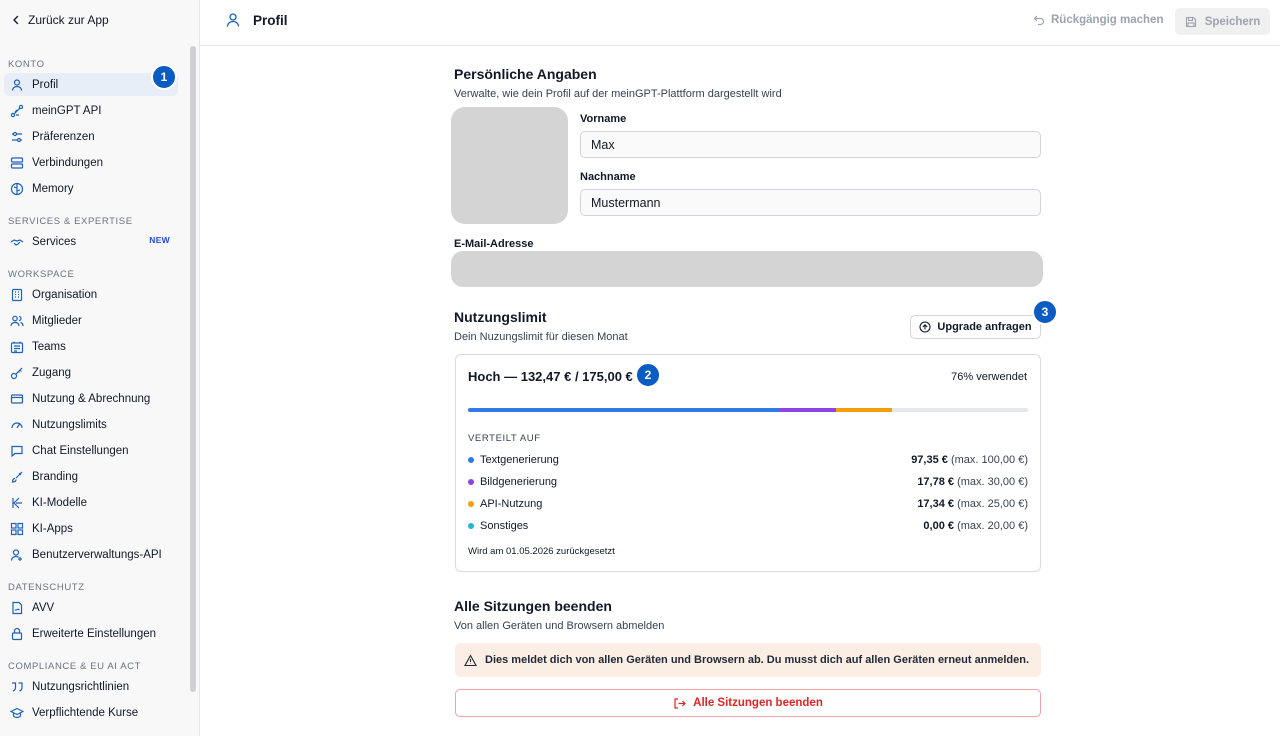 The width and height of the screenshot is (1280, 736). Describe the element at coordinates (26, 64) in the screenshot. I see `section-label-konto: KONTO` at that location.